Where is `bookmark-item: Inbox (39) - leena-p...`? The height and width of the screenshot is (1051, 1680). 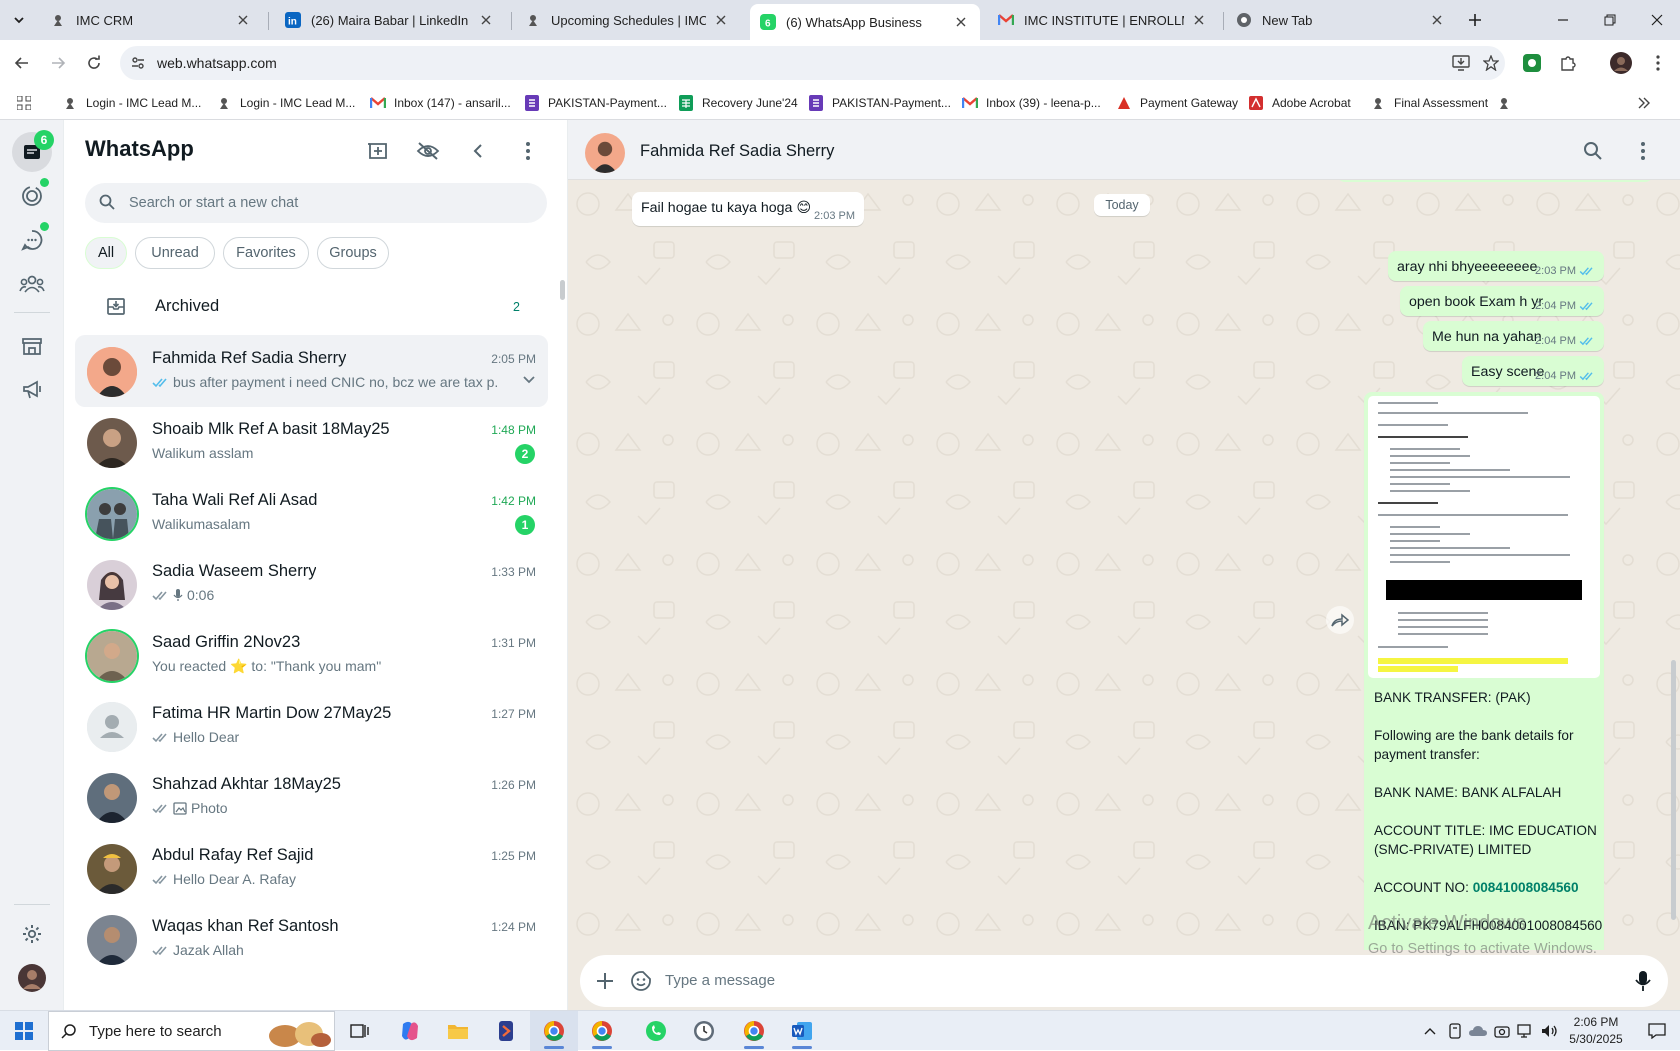
bookmark-item: Inbox (39) - leena-p... is located at coordinates (1031, 103).